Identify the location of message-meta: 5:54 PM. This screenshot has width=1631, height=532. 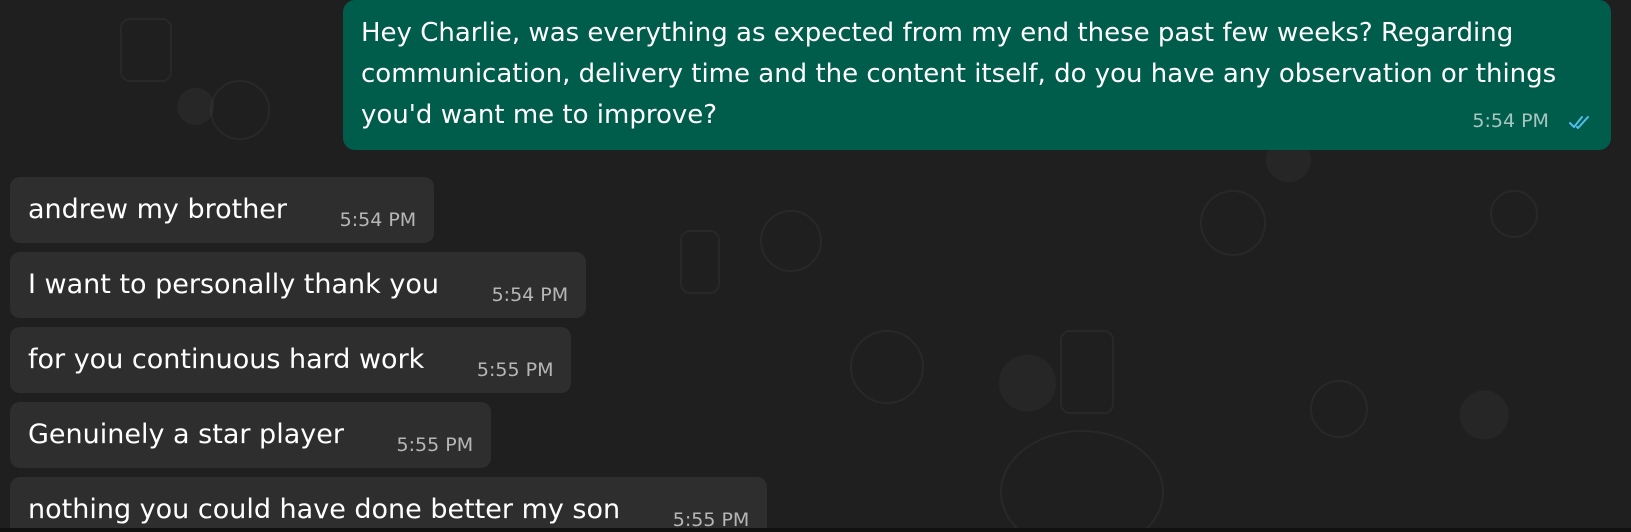
(1531, 122).